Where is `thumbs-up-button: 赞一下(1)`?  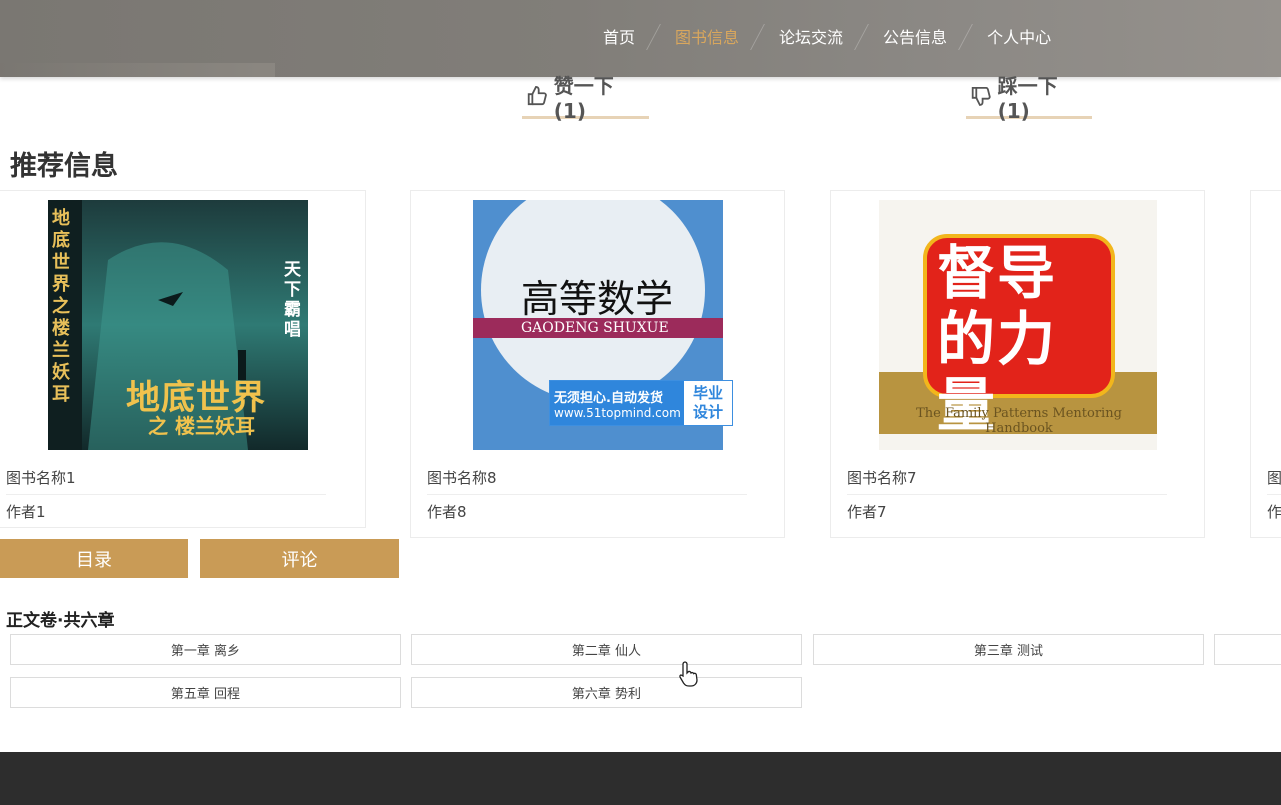 thumbs-up-button: 赞一下(1) is located at coordinates (585, 98).